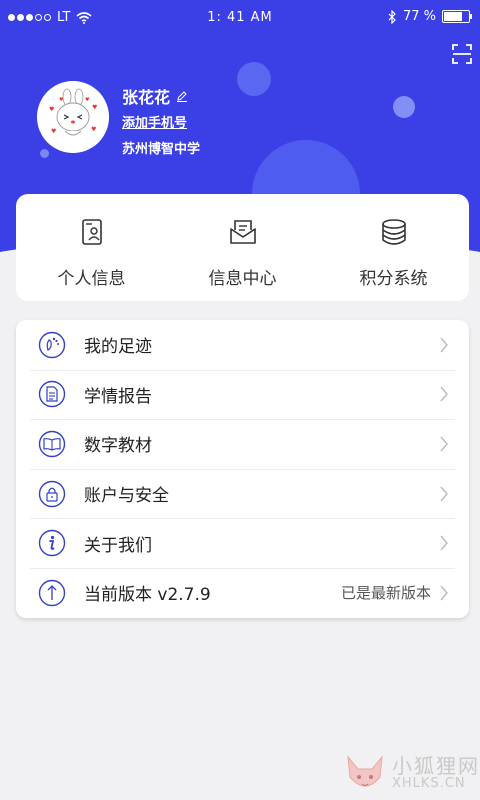 The image size is (480, 800). What do you see at coordinates (393, 279) in the screenshot?
I see `quick-item-label: 积分系统` at bounding box center [393, 279].